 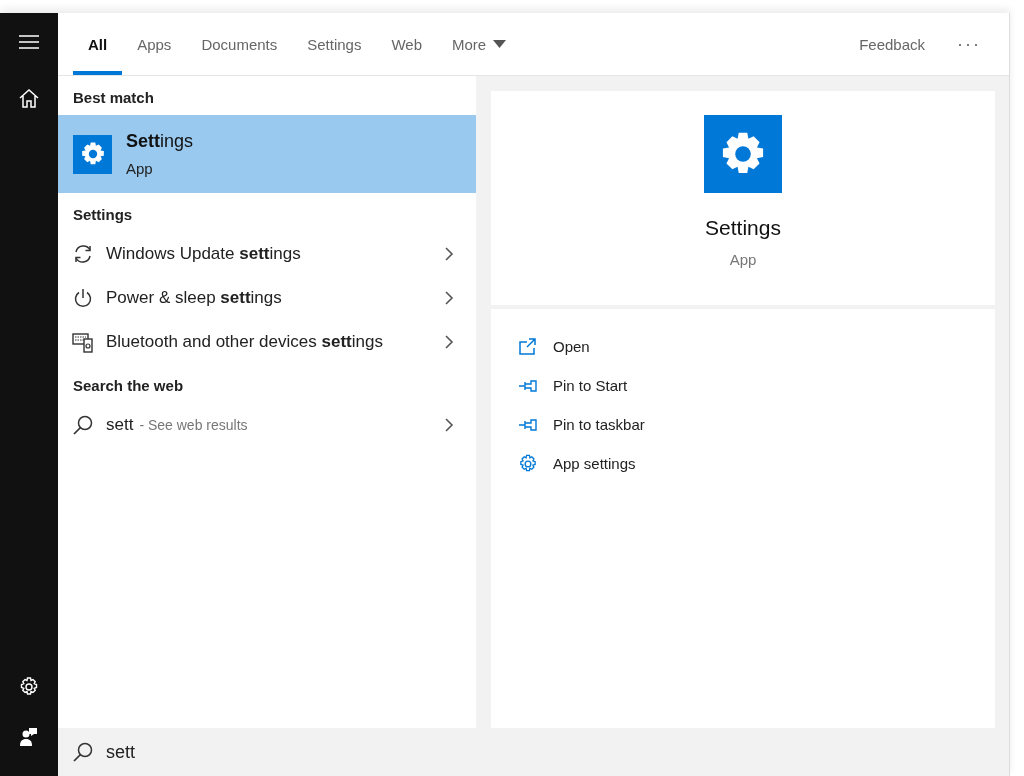 I want to click on action-item: App settings, so click(x=577, y=463).